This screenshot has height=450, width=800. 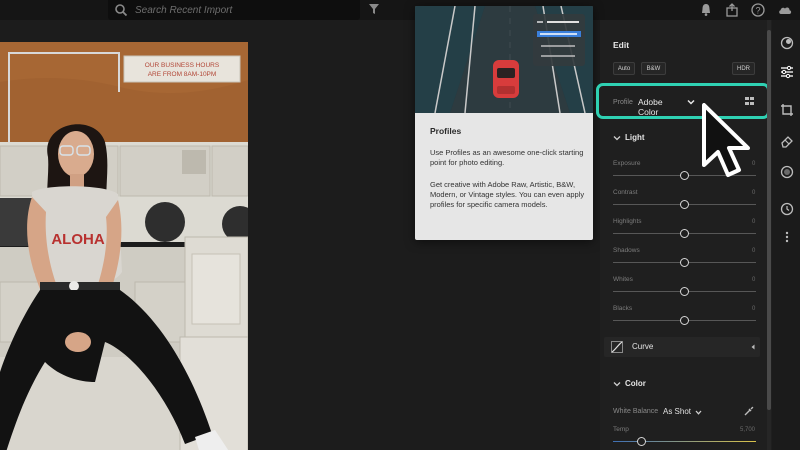 What do you see at coordinates (627, 163) in the screenshot?
I see `exposure-label: Exposure` at bounding box center [627, 163].